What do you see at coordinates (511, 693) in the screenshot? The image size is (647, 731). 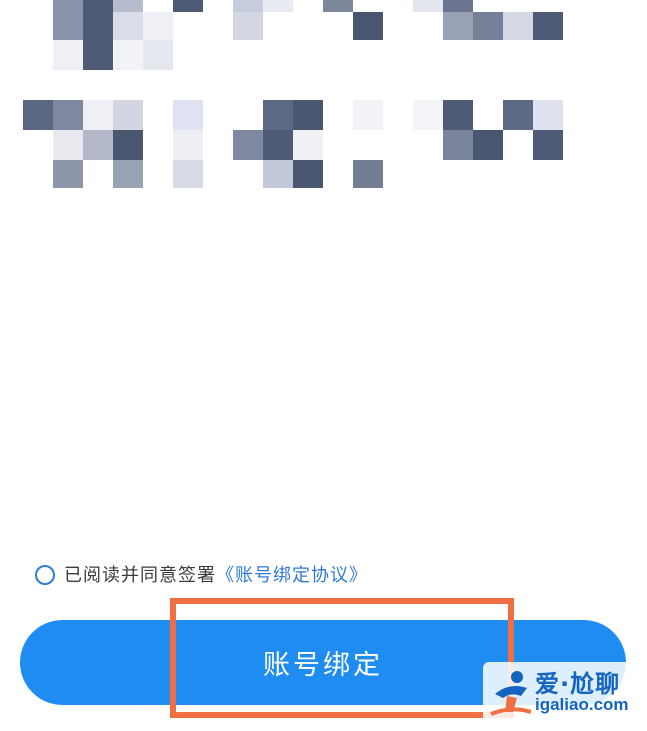 I see `running-figure-logo-icon` at bounding box center [511, 693].